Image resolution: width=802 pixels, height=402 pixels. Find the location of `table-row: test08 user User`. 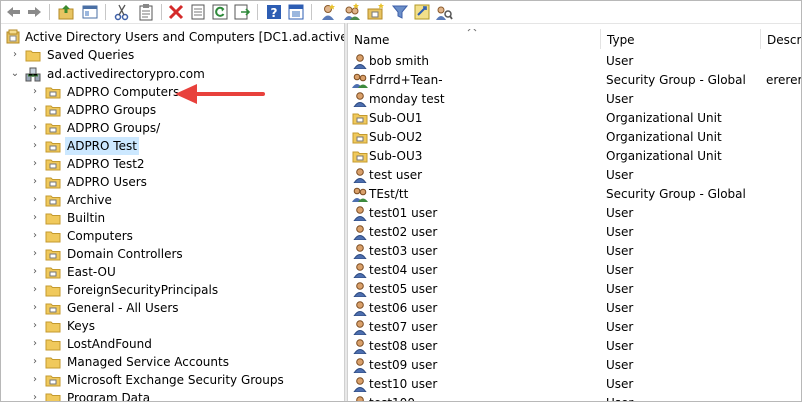

table-row: test08 user User is located at coordinates (574, 346).